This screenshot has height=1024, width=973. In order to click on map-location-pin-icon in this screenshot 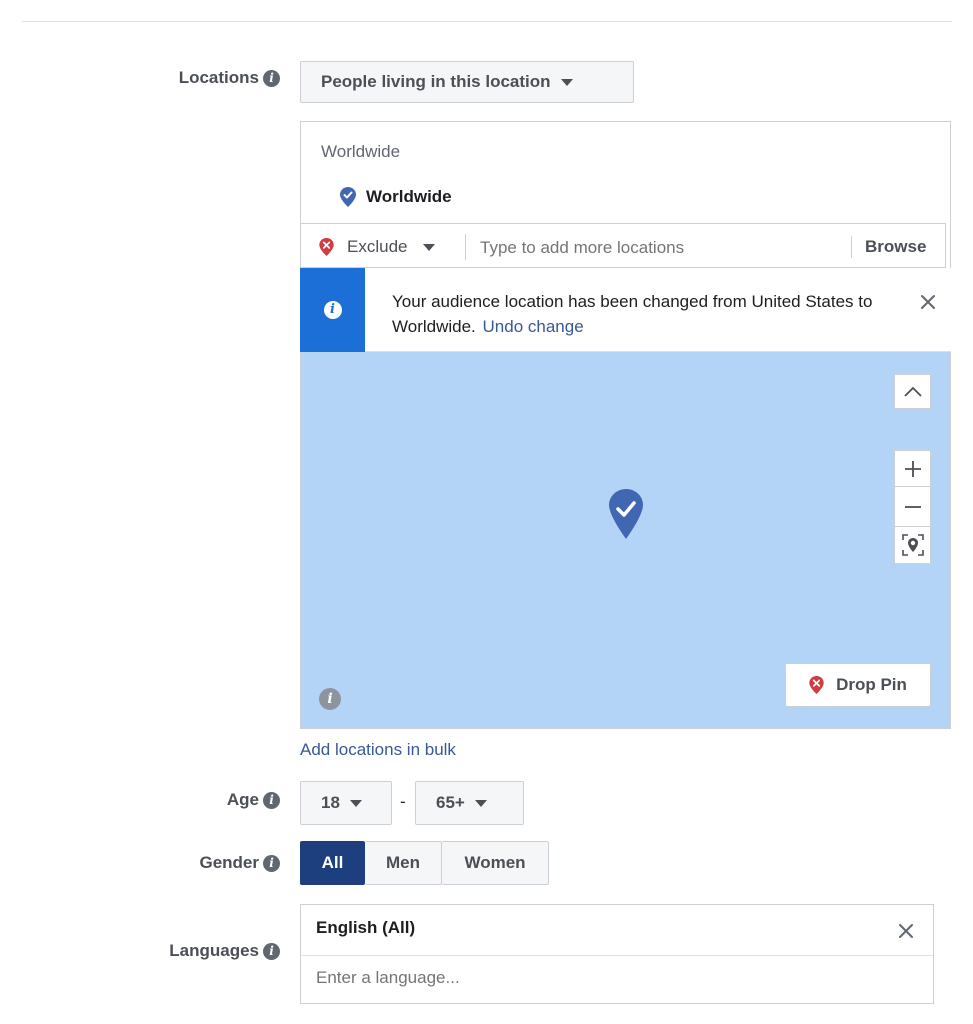, I will do `click(626, 514)`.